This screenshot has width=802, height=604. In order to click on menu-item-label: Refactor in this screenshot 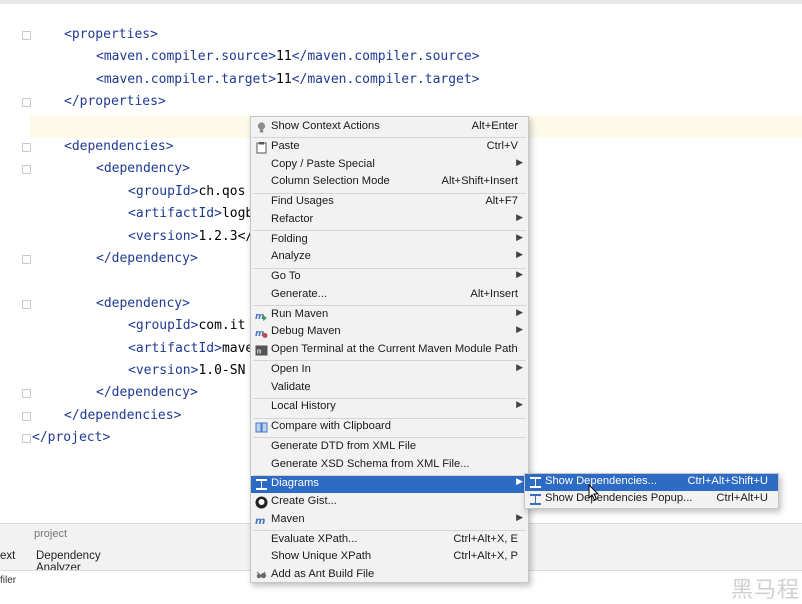, I will do `click(292, 218)`.